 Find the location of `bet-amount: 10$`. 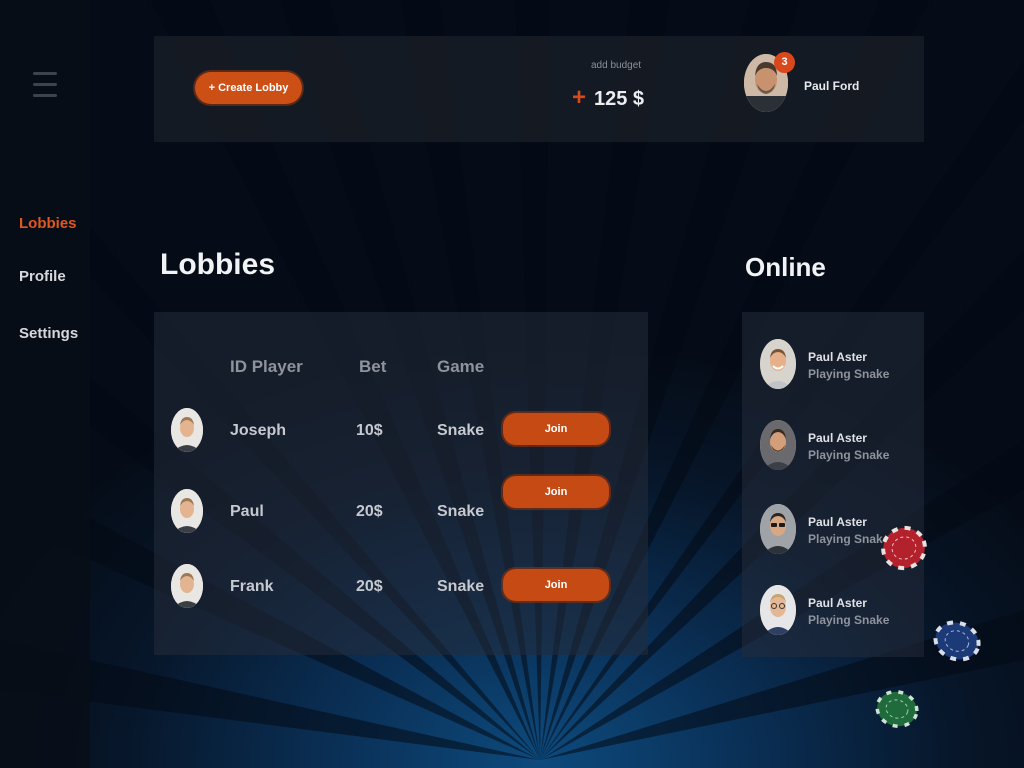

bet-amount: 10$ is located at coordinates (369, 430).